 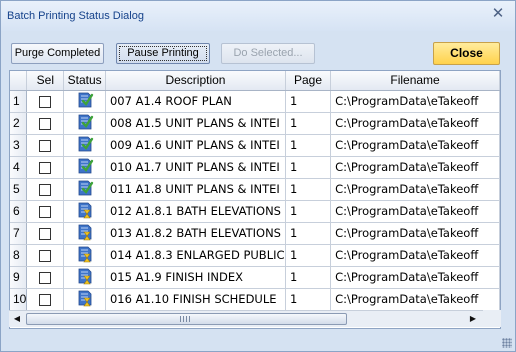 I want to click on row-number-header, so click(x=19, y=81).